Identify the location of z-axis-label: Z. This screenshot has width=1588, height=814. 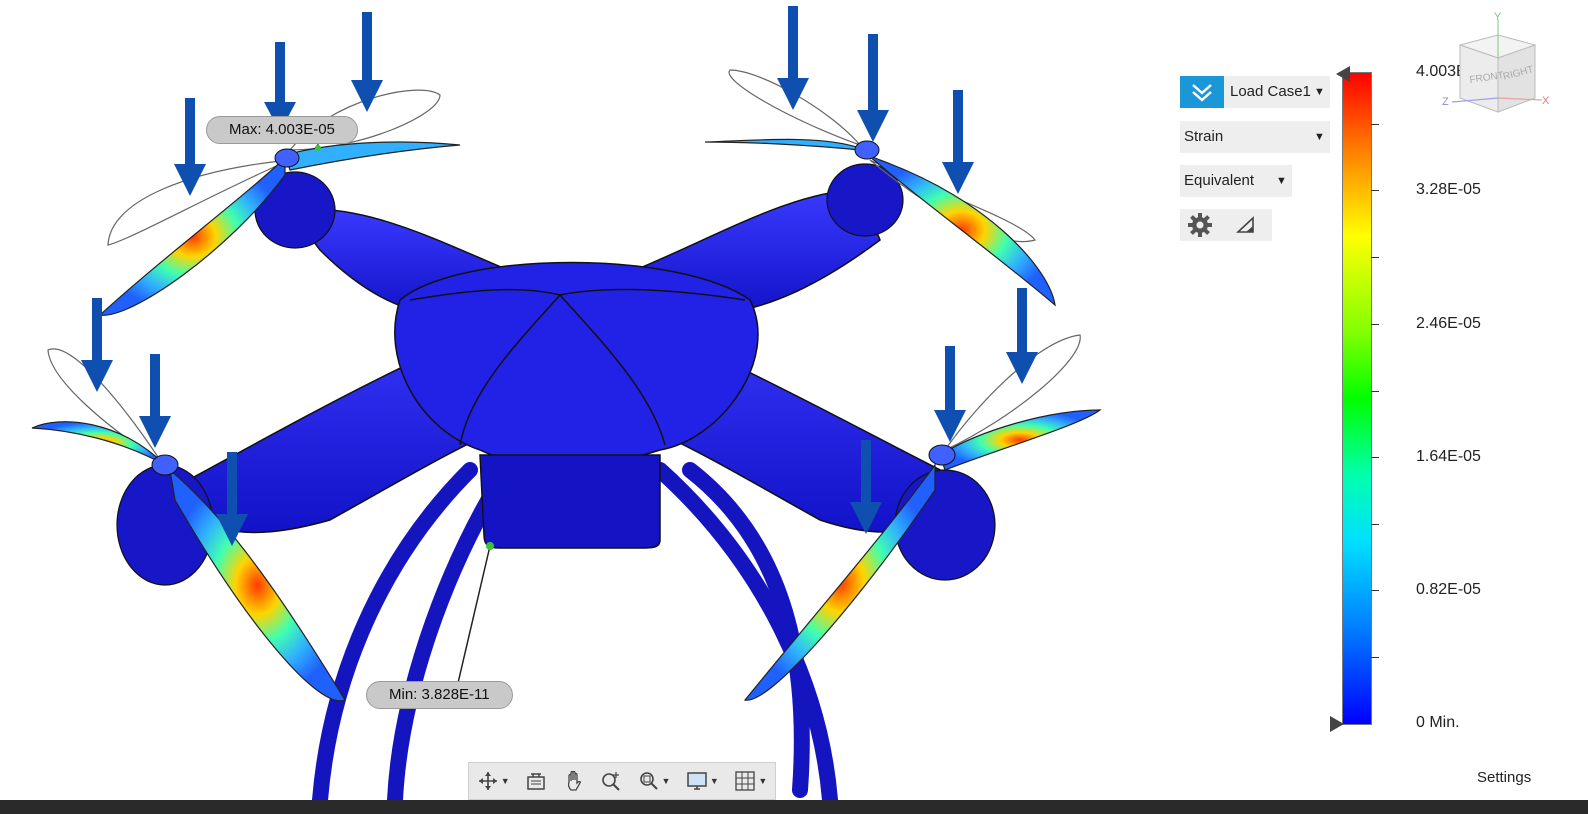
(1445, 102).